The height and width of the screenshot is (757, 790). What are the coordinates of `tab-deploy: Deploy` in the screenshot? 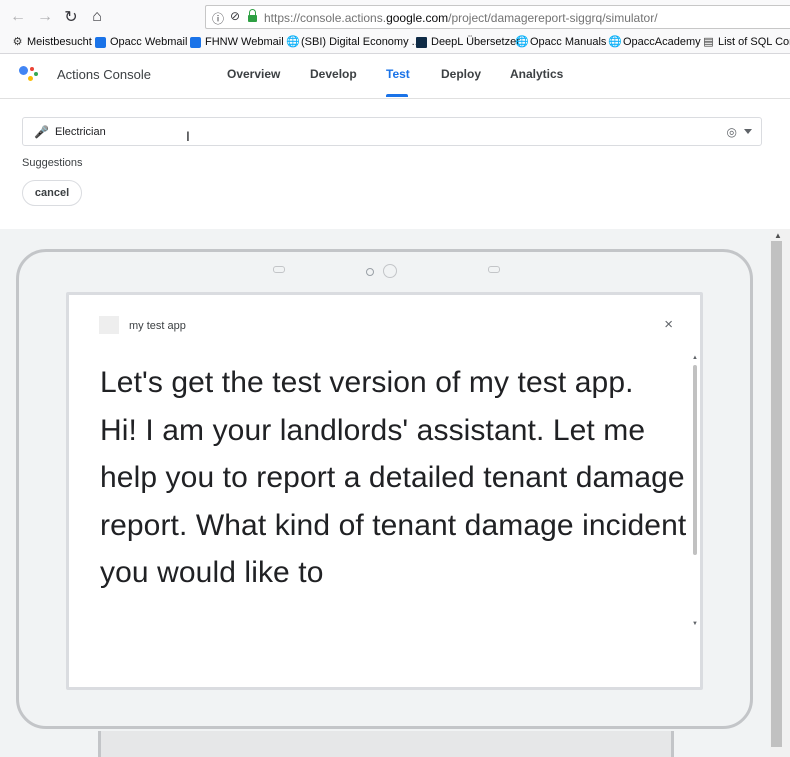 It's located at (461, 74).